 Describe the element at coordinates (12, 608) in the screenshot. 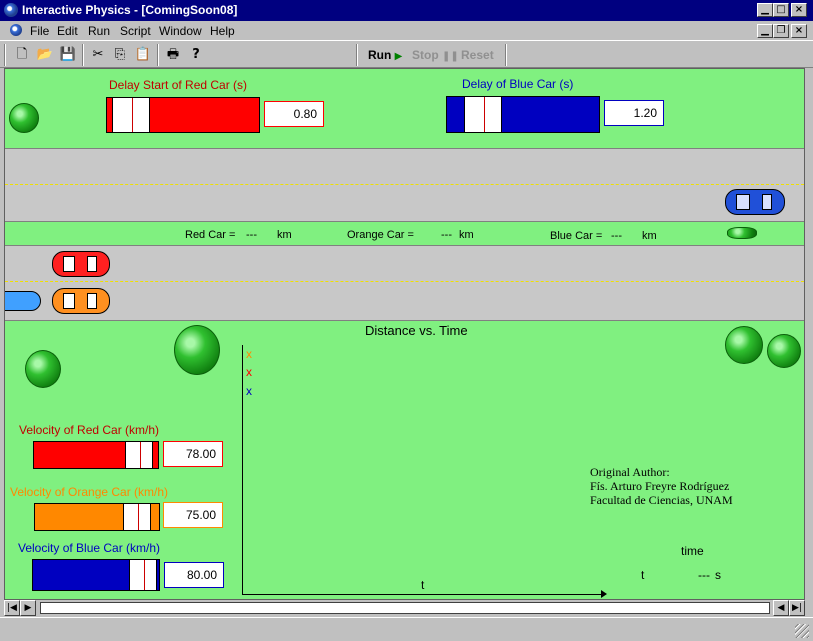

I see `scroll-start-icon: |◀` at that location.